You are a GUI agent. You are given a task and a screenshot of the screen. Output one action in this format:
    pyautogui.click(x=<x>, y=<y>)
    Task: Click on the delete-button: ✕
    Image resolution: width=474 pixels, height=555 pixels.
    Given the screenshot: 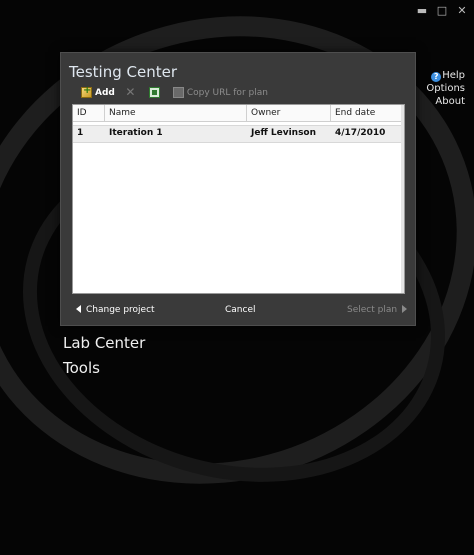 What is the action you would take?
    pyautogui.click(x=132, y=92)
    